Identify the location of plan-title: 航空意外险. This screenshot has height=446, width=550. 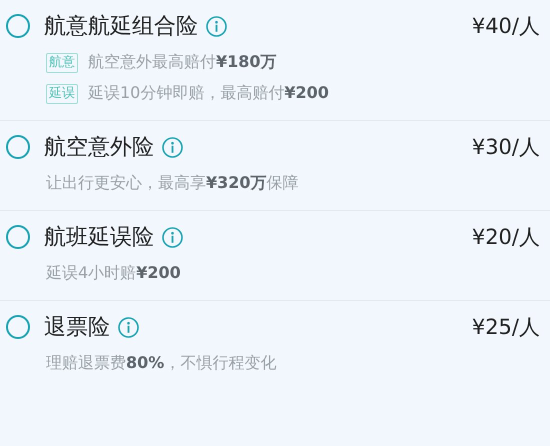
(99, 148).